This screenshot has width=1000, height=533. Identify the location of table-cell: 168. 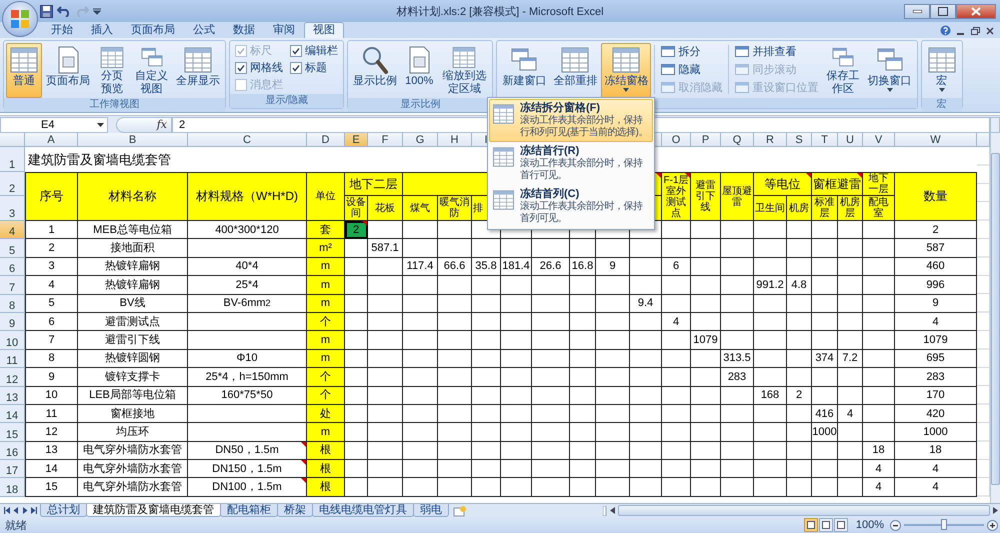
(770, 395).